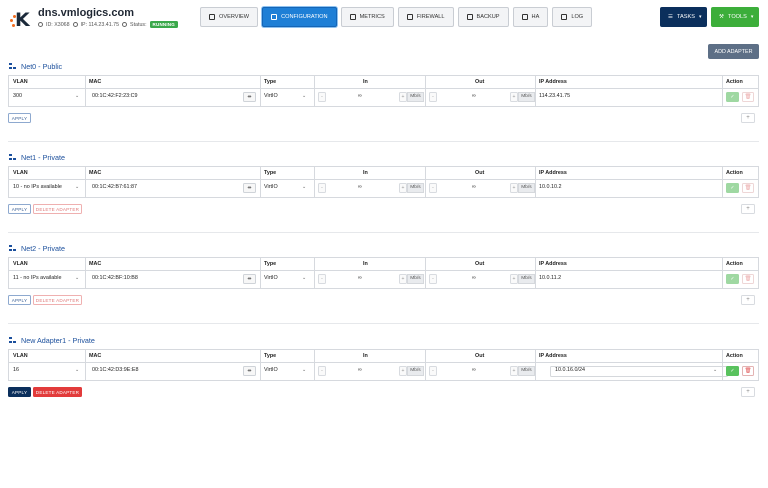  Describe the element at coordinates (683, 17) in the screenshot. I see `tasks-button: ☰ TASKS ▾` at that location.